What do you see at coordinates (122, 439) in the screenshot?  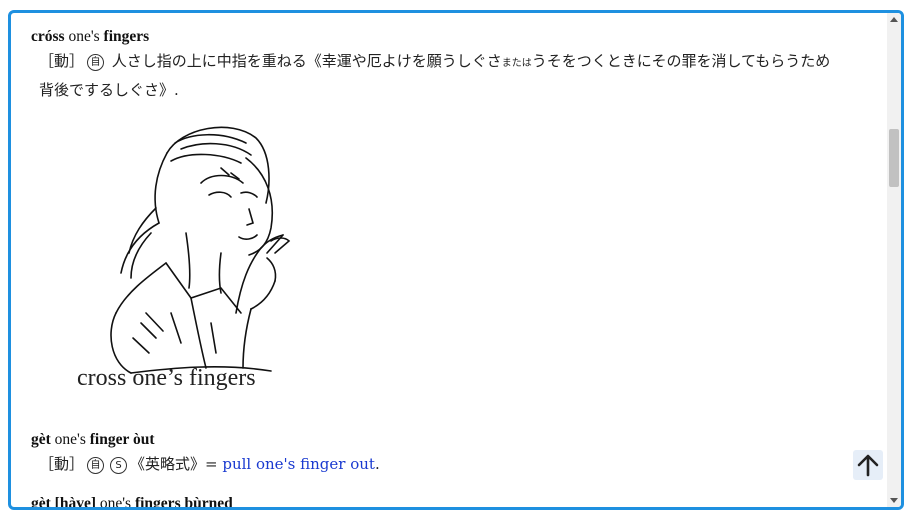 I see `headword-bold: finger òut` at bounding box center [122, 439].